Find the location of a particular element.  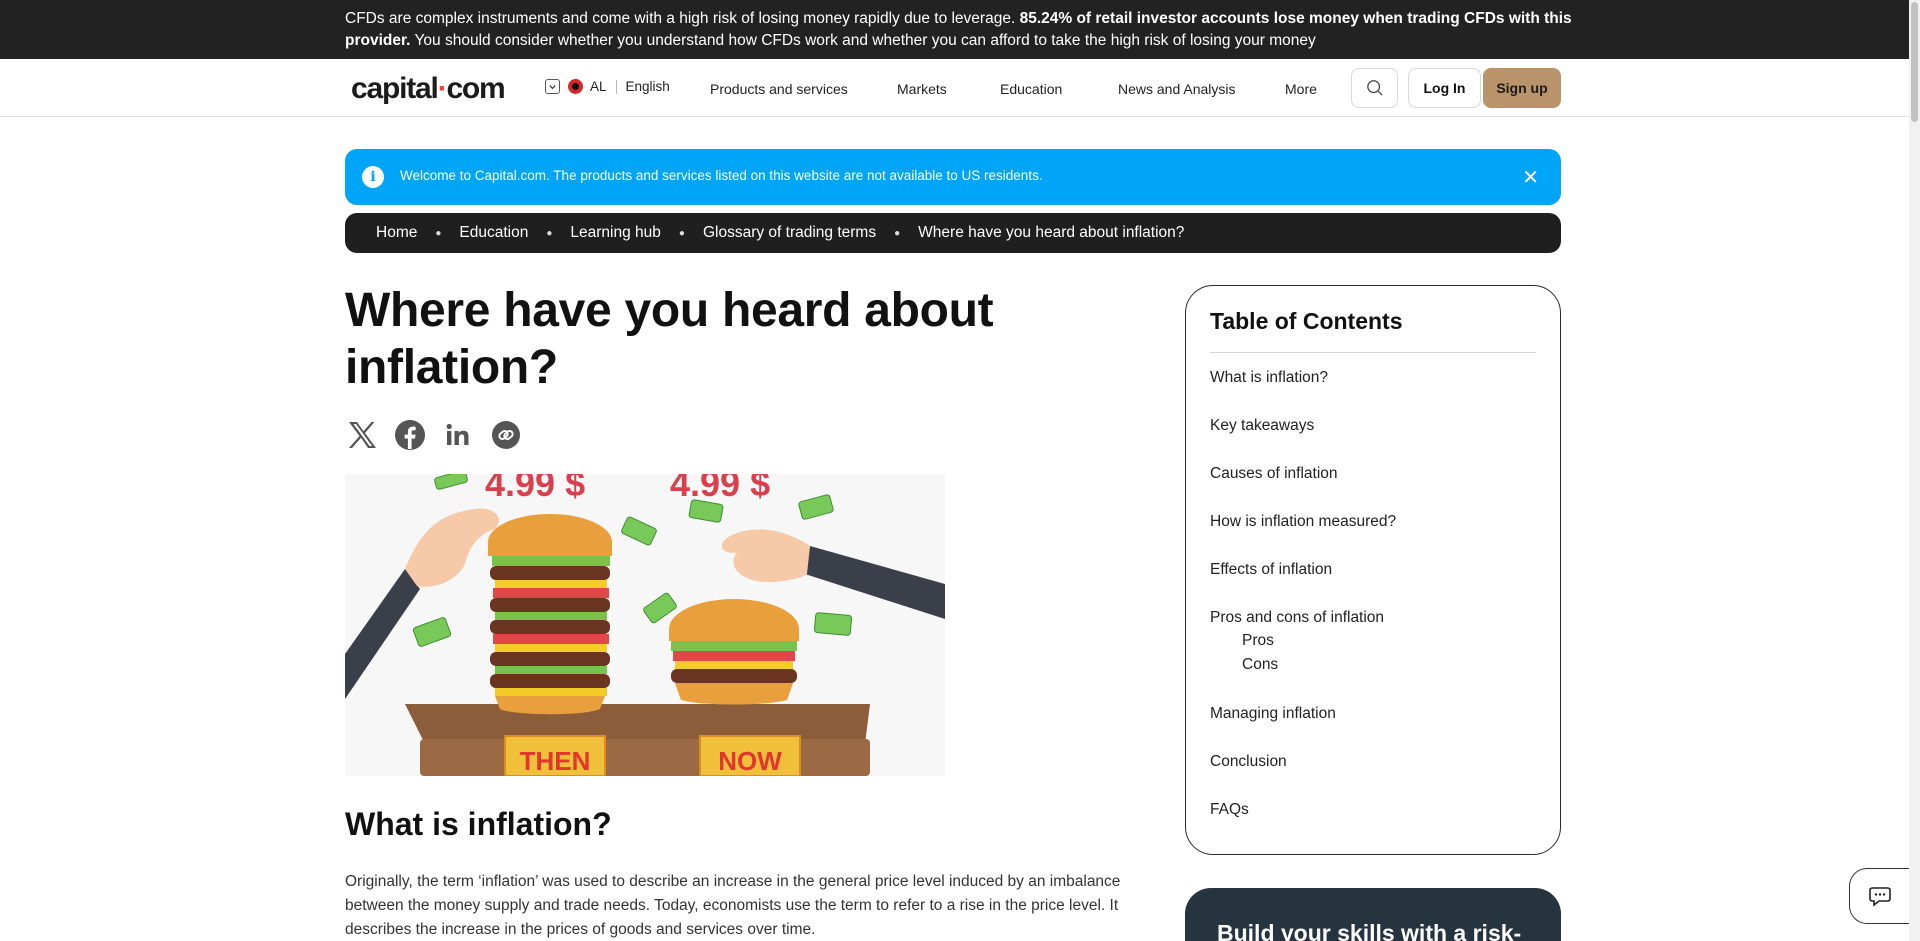

toc-link-what-is-inflation: What is inflation? is located at coordinates (1373, 389).